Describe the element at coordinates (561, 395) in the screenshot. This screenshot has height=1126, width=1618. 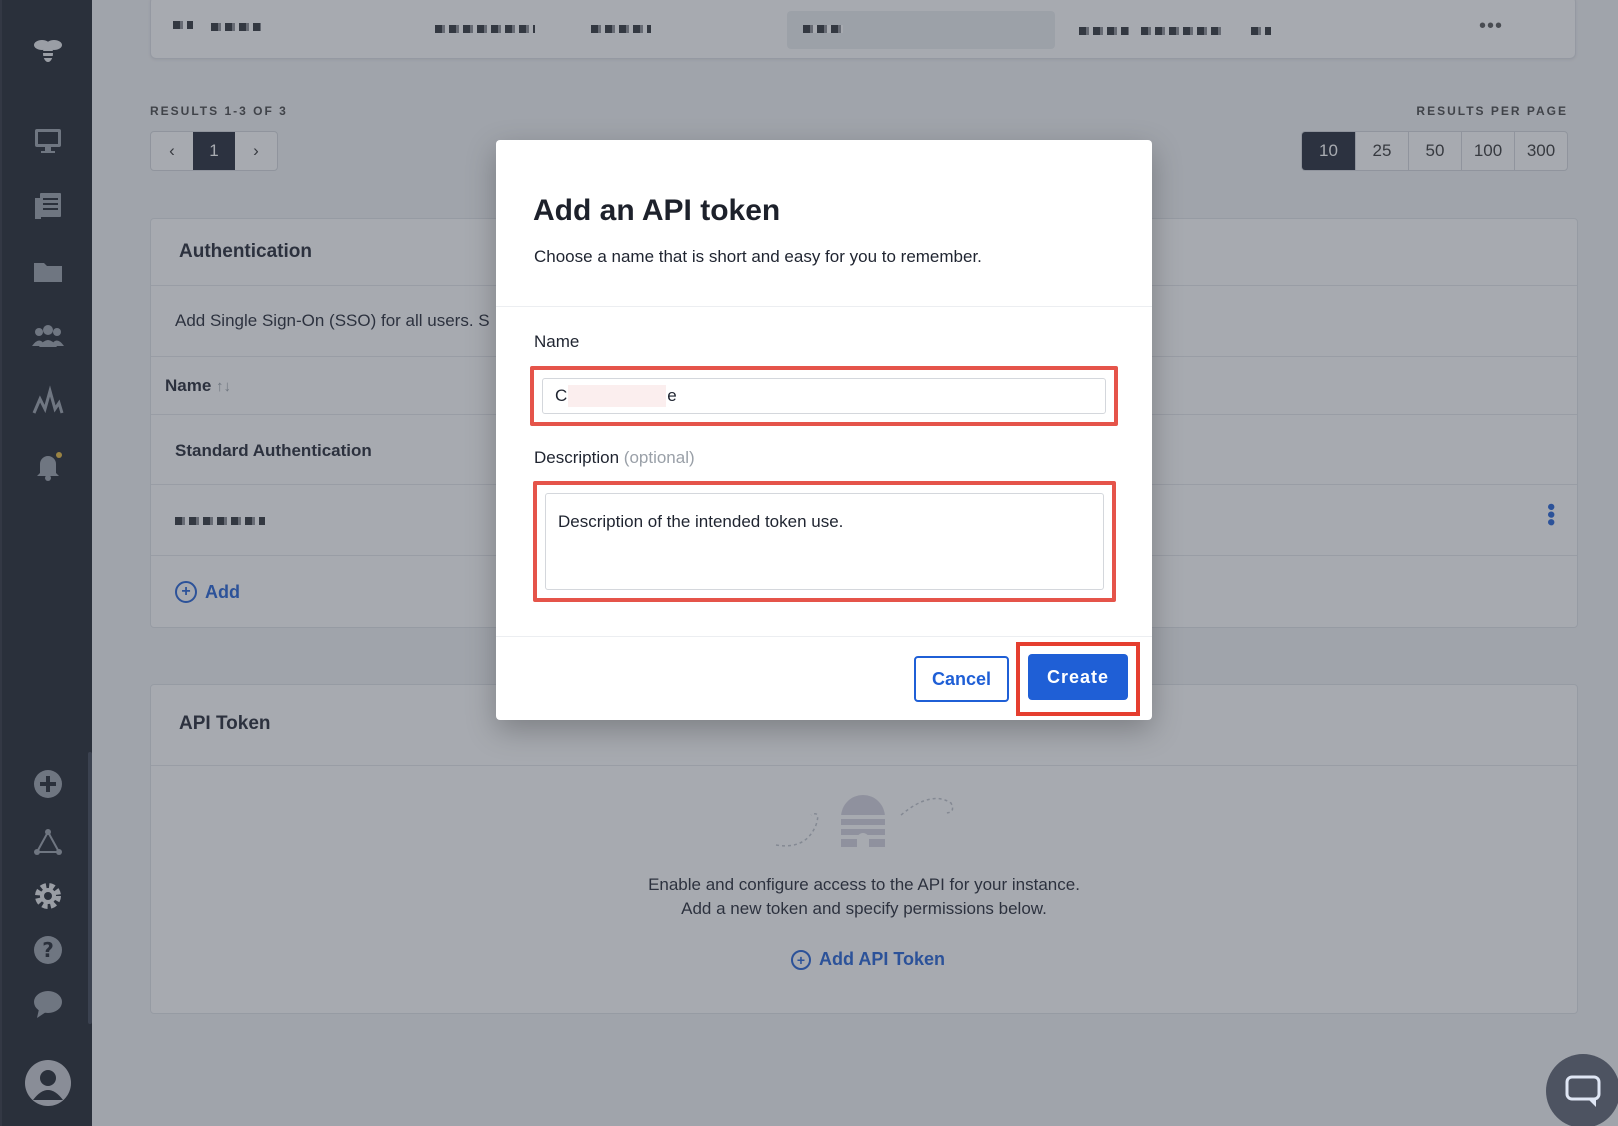
I see `name-value-start: C` at that location.